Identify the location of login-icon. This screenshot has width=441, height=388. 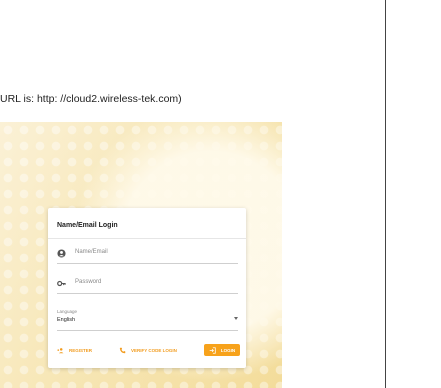
(212, 350).